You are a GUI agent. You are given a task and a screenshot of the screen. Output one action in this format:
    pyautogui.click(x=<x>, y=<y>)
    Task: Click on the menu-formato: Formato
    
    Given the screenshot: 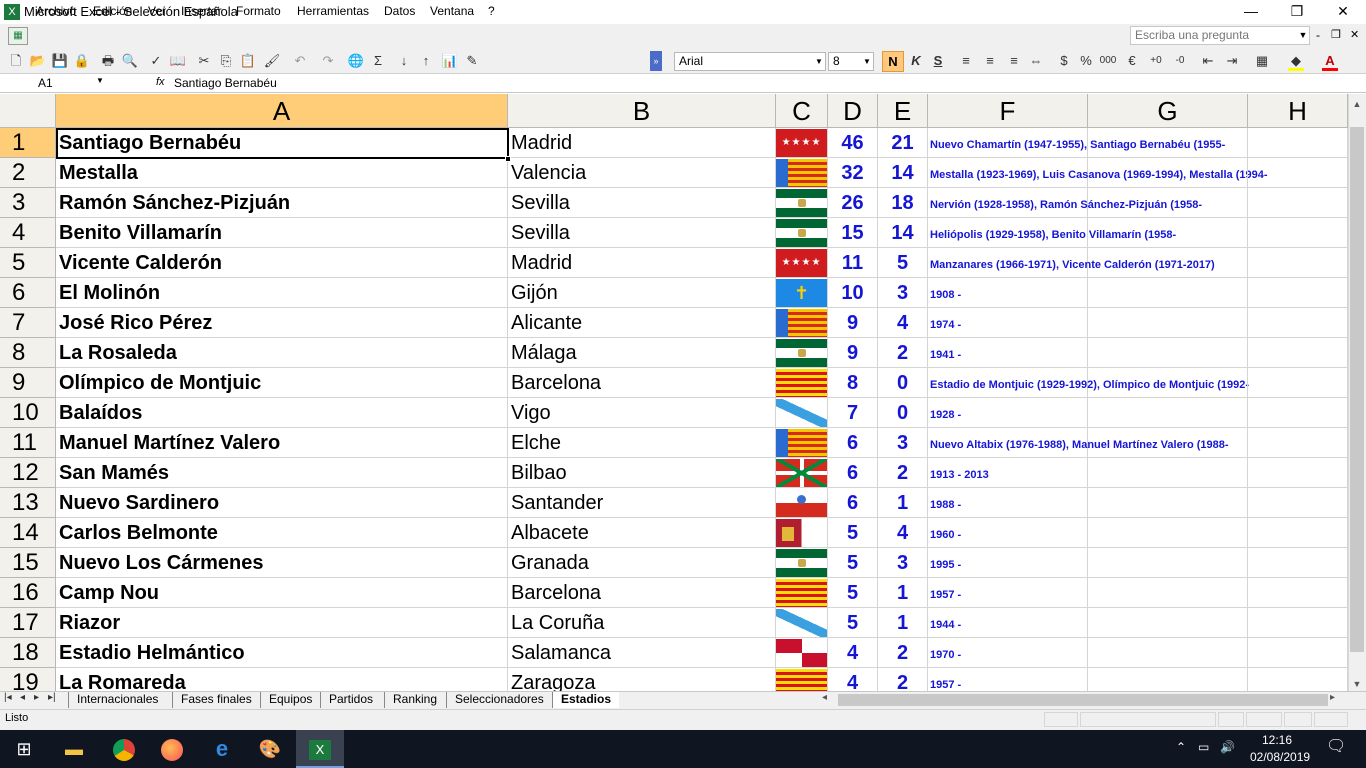 What is the action you would take?
    pyautogui.click(x=258, y=11)
    